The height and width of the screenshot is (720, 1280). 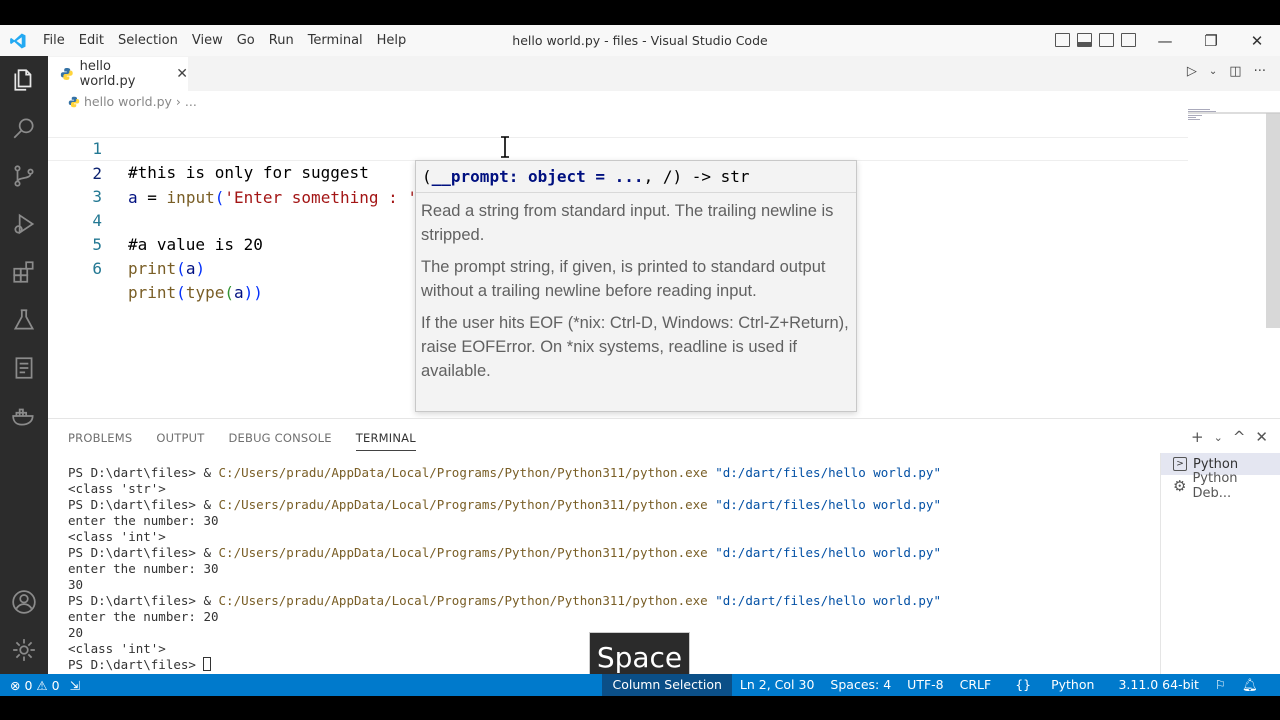 I want to click on token-fn: print, so click(x=152, y=292).